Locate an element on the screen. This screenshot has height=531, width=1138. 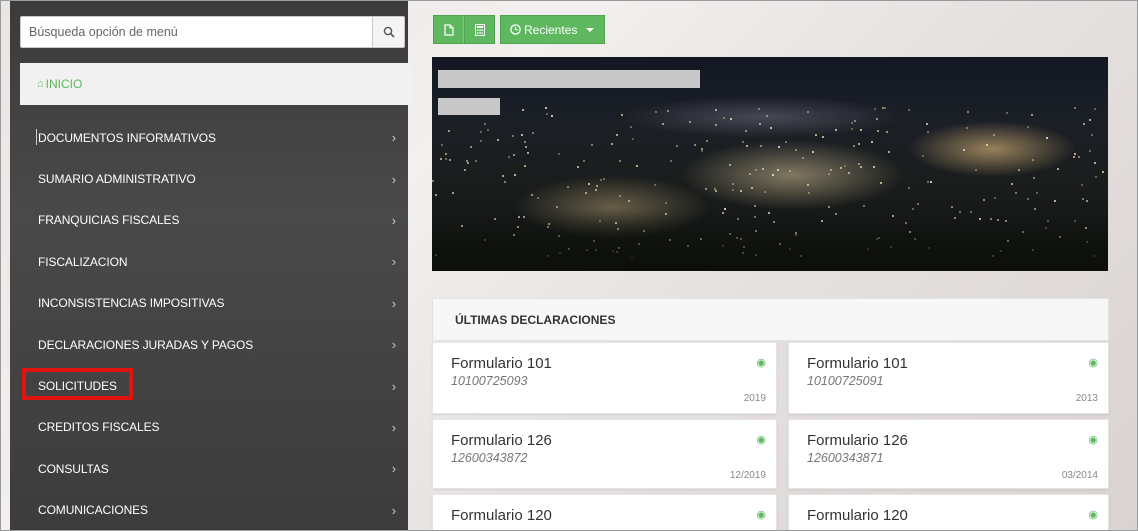
clock-icon is located at coordinates (515, 29).